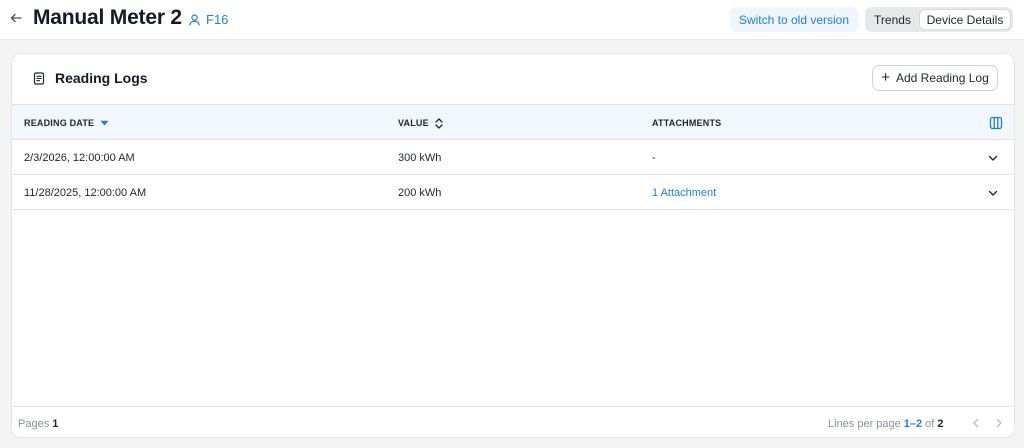 The image size is (1024, 448). I want to click on pages-label: Pages, so click(34, 423).